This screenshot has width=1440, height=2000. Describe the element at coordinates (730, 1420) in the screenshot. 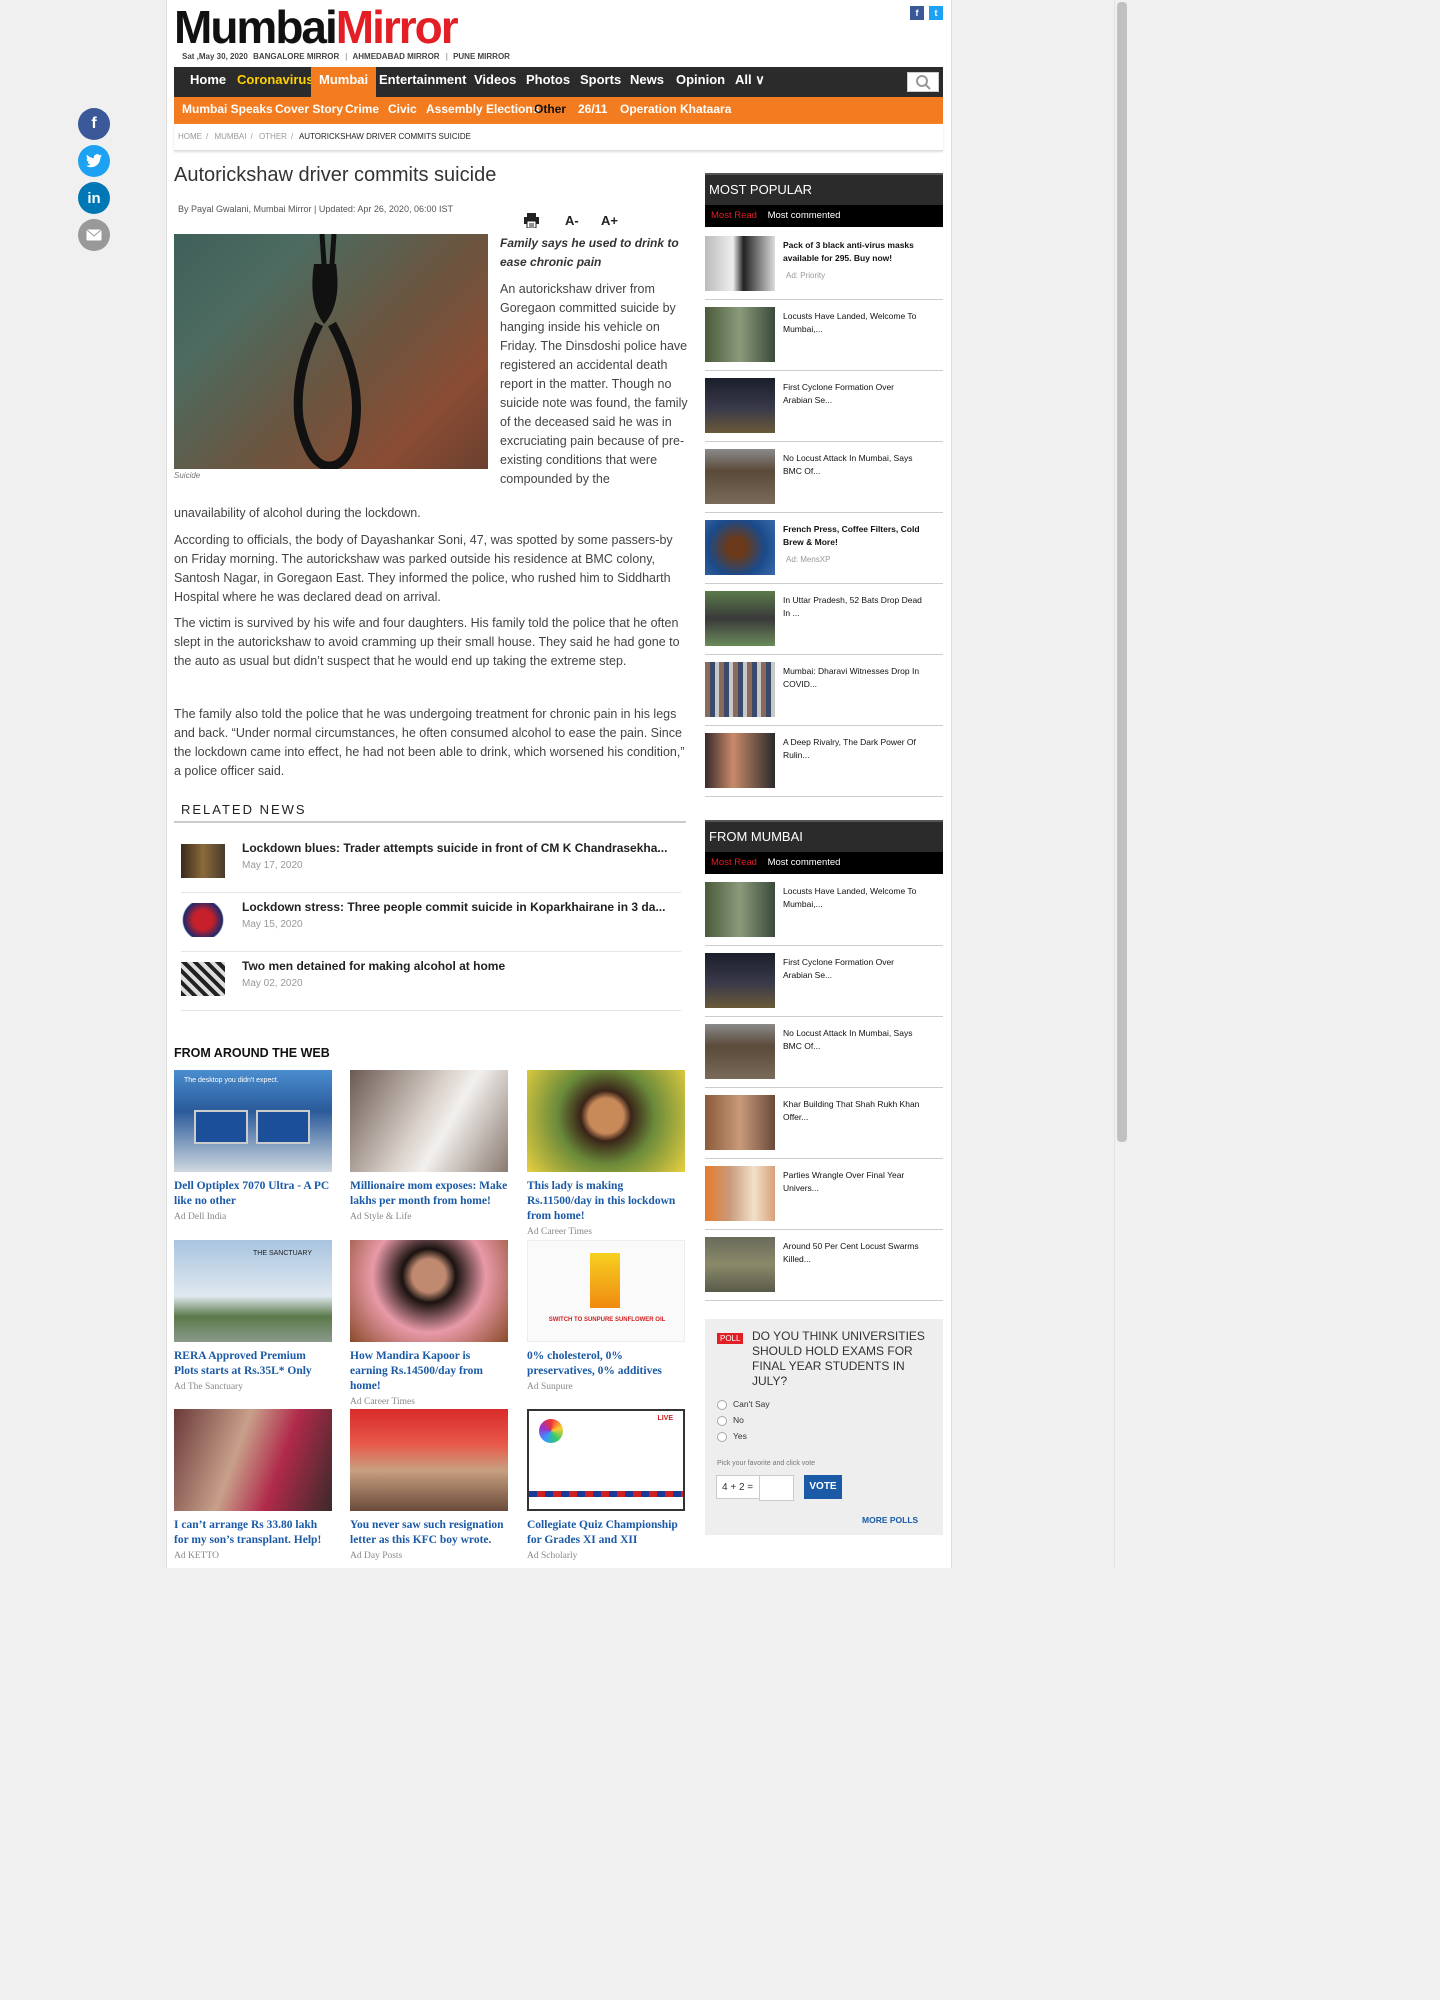

I see `poll-option: No` at that location.